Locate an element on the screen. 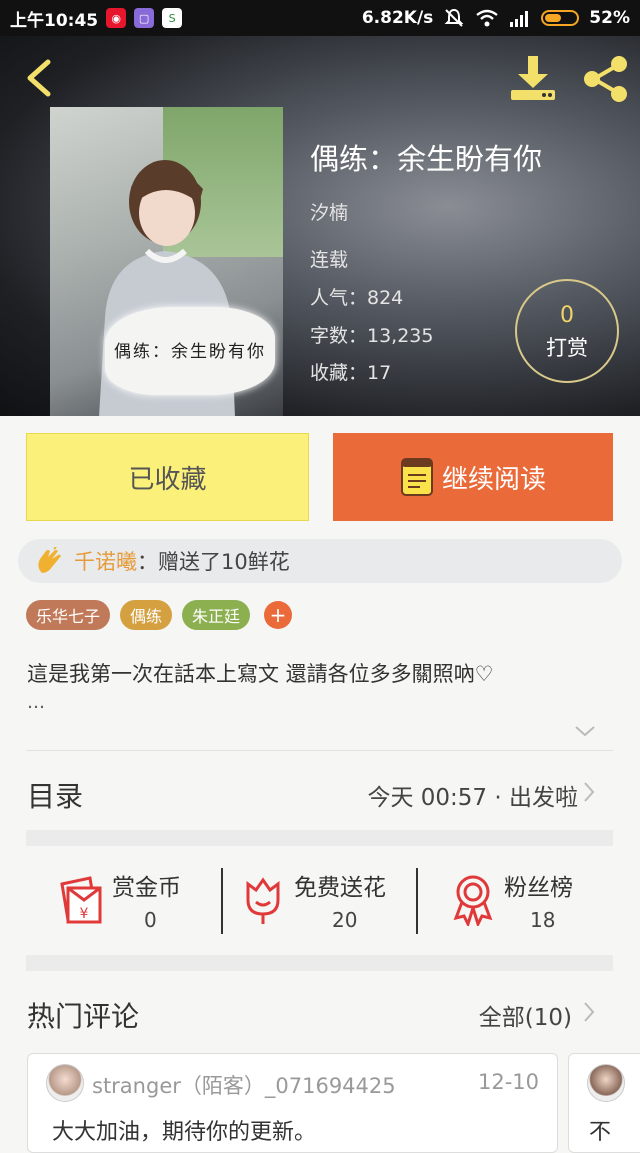  book-author: 汐楠 is located at coordinates (329, 211).